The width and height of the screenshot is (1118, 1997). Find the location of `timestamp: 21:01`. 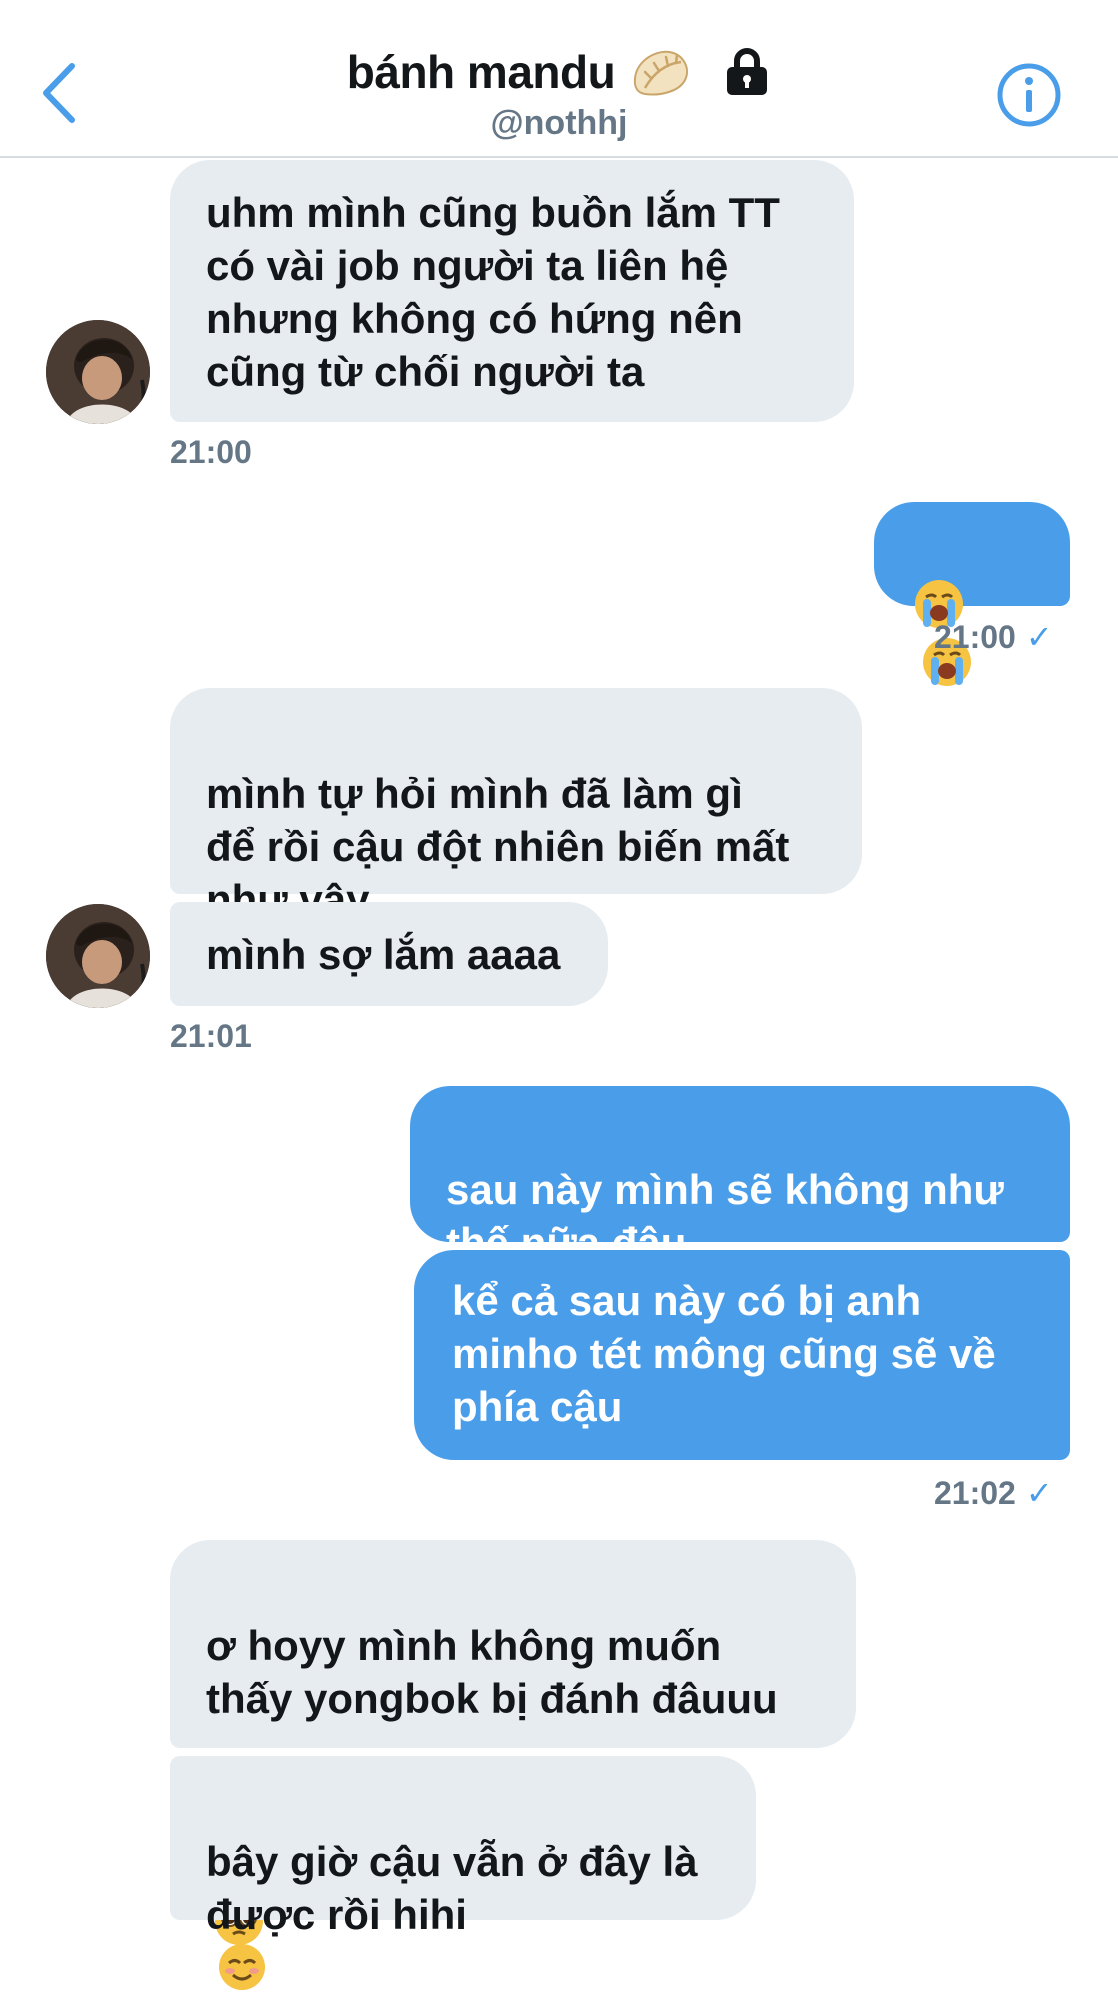

timestamp: 21:01 is located at coordinates (211, 1036).